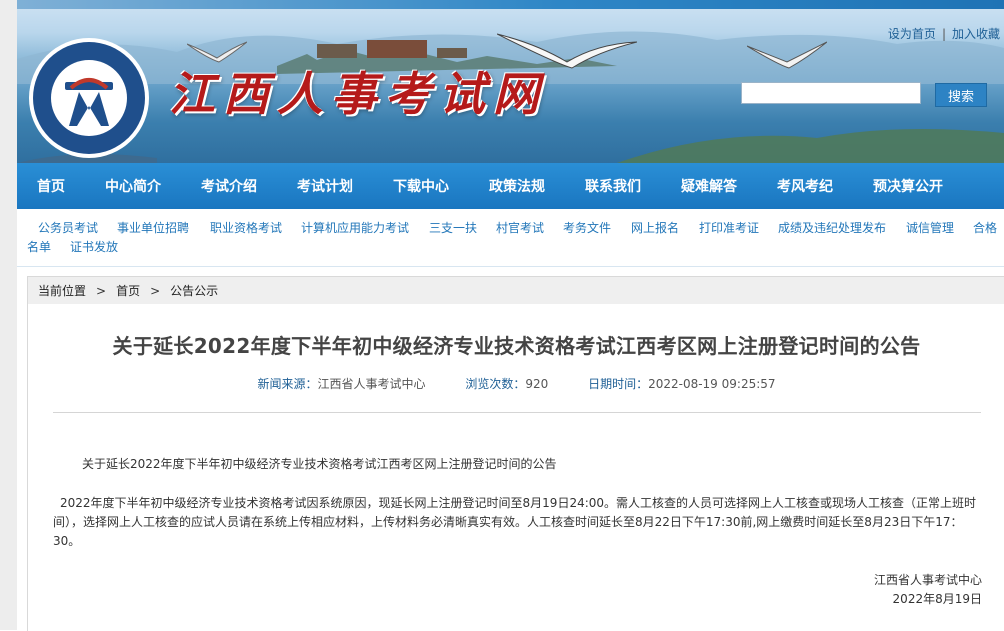  What do you see at coordinates (421, 186) in the screenshot?
I see `nav-item-downloads: 下载中心` at bounding box center [421, 186].